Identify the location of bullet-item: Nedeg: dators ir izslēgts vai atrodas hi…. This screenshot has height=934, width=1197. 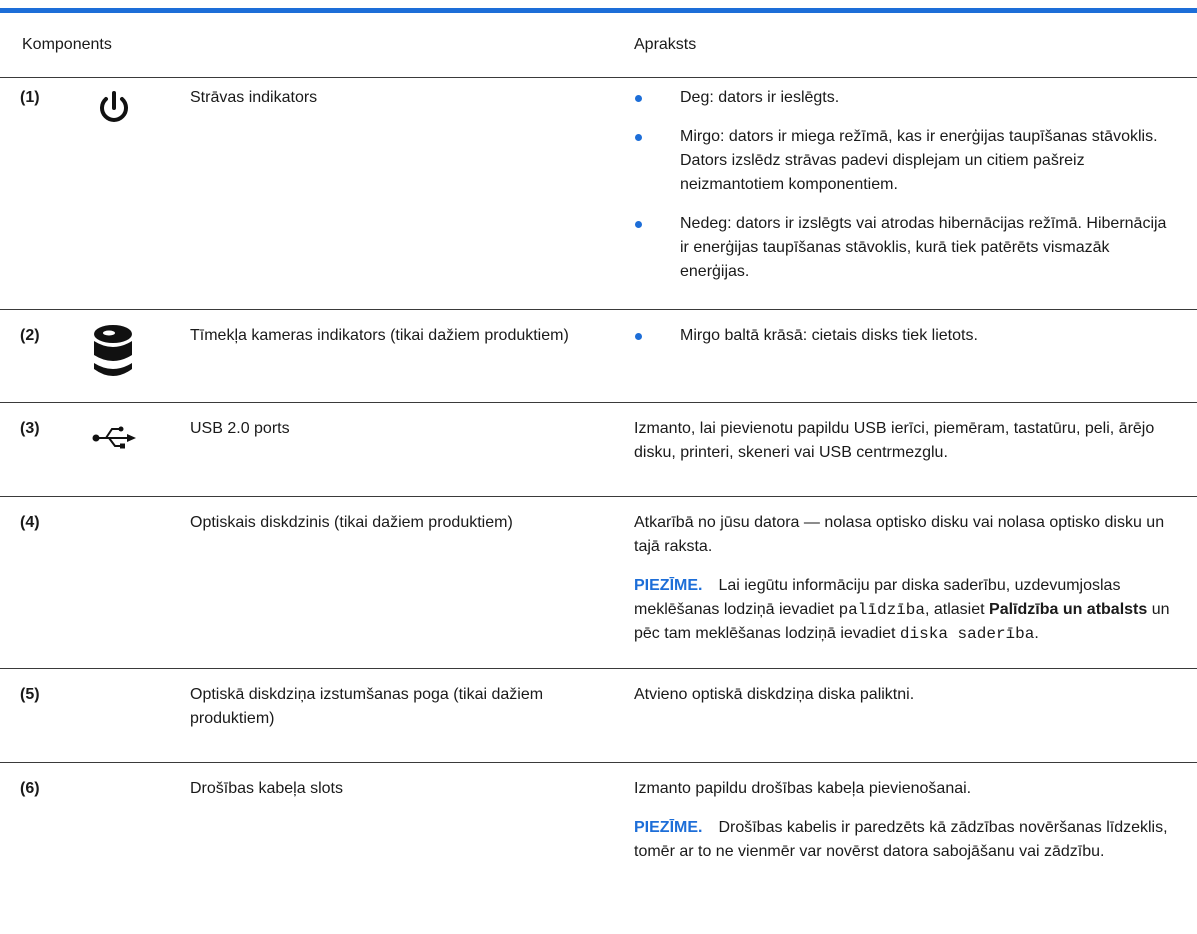
(906, 248).